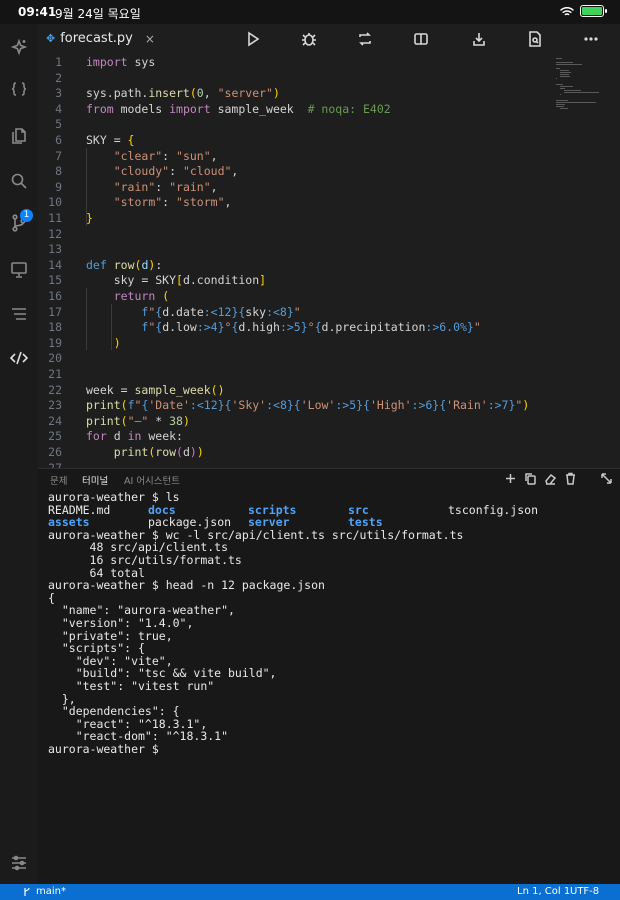 The height and width of the screenshot is (900, 620). Describe the element at coordinates (365, 39) in the screenshot. I see `repeat-icon` at that location.